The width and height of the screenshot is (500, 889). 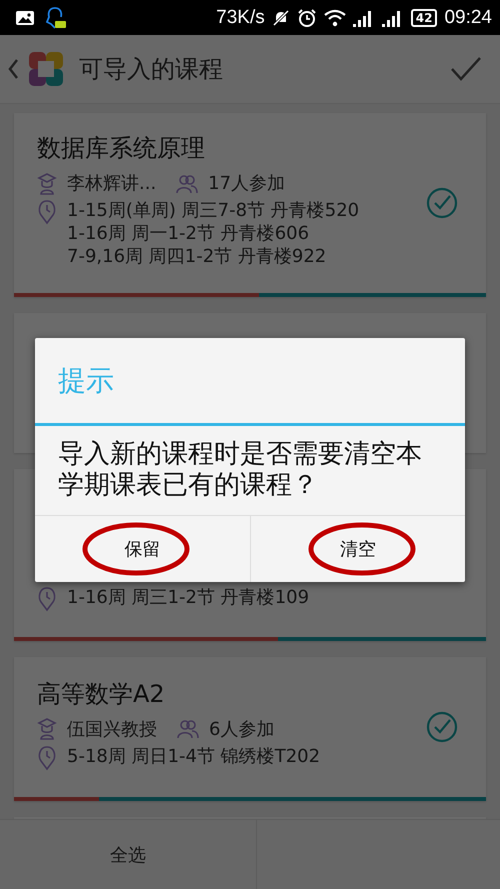 I want to click on teacher-name: 伍国兴教授, so click(x=112, y=729).